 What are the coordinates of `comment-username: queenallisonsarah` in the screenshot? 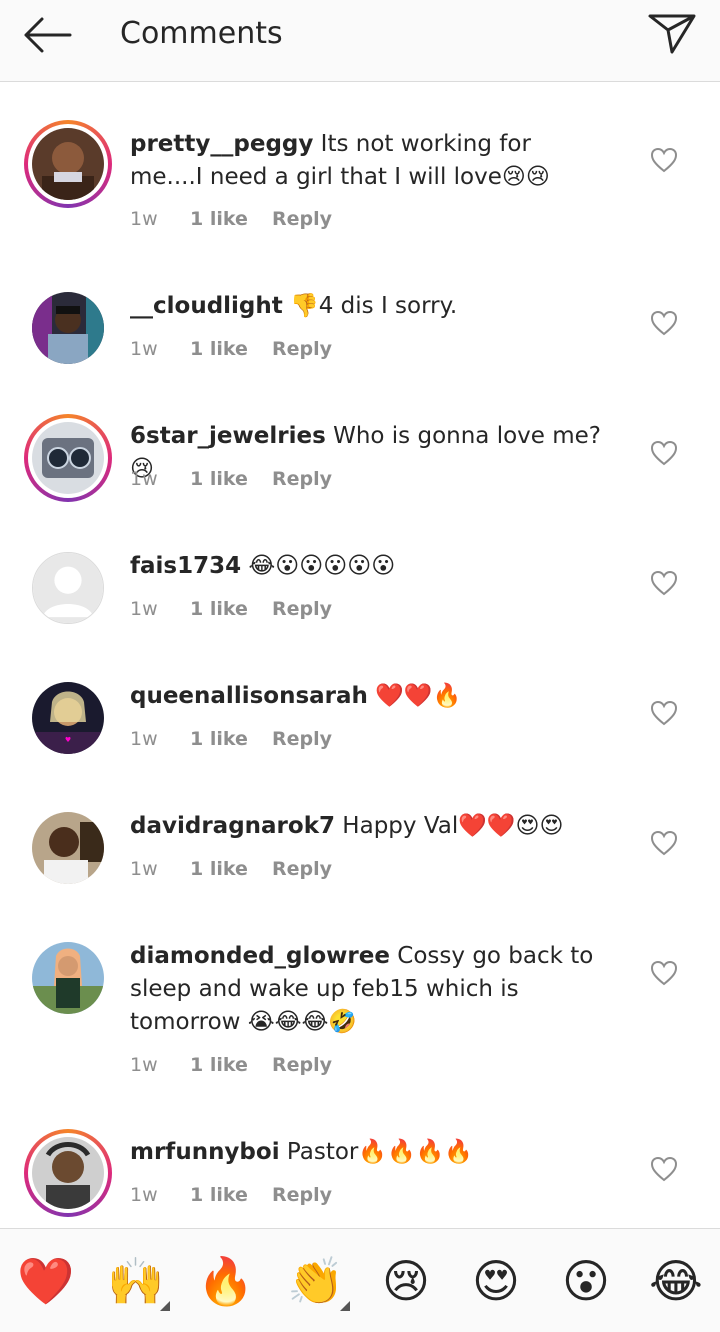 It's located at (249, 696).